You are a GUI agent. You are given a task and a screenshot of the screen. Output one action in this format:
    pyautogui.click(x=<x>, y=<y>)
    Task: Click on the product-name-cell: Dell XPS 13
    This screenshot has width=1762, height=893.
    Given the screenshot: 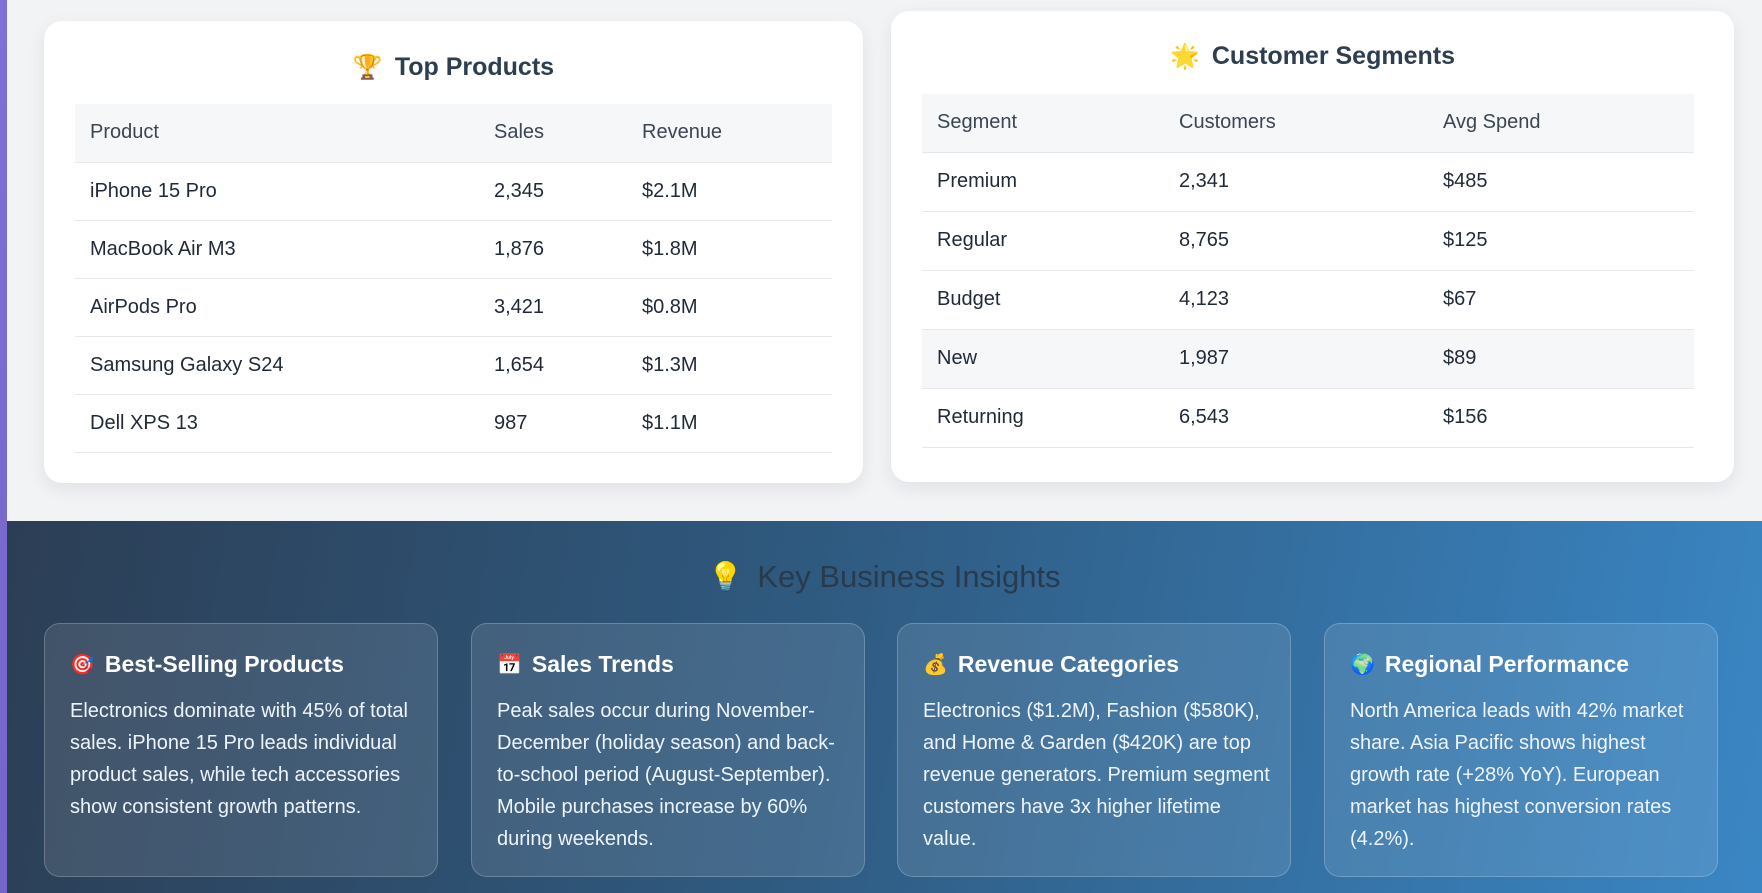 What is the action you would take?
    pyautogui.click(x=277, y=423)
    